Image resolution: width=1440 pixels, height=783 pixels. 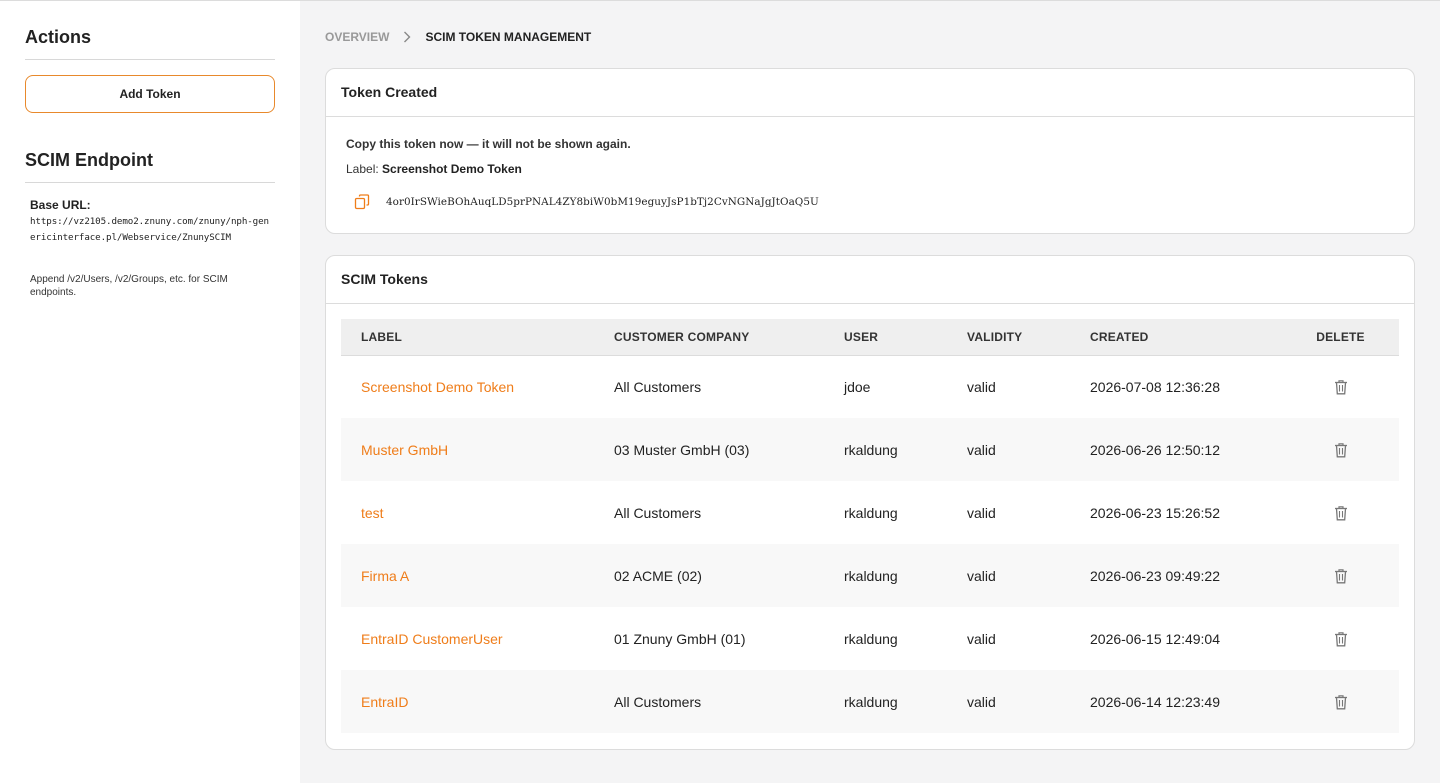 What do you see at coordinates (432, 639) in the screenshot?
I see `token-label-link: EntraID CustomerUser` at bounding box center [432, 639].